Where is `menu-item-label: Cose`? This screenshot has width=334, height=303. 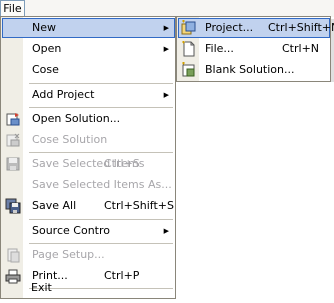 menu-item-label: Cose is located at coordinates (45, 69).